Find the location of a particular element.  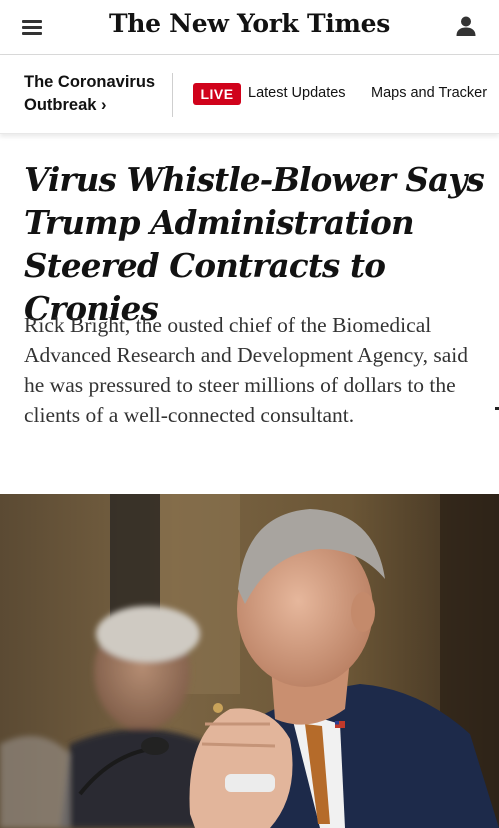

edge-mark is located at coordinates (497, 408).